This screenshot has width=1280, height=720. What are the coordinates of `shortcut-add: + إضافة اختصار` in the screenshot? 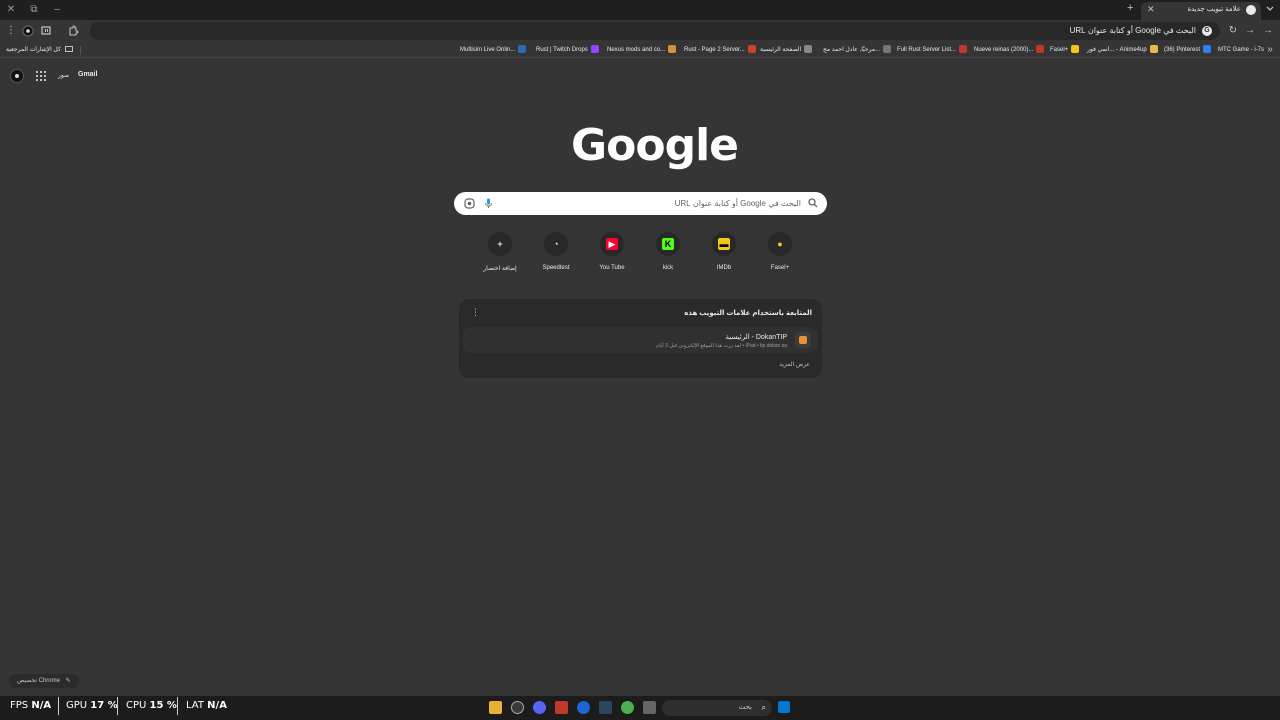 It's located at (500, 254).